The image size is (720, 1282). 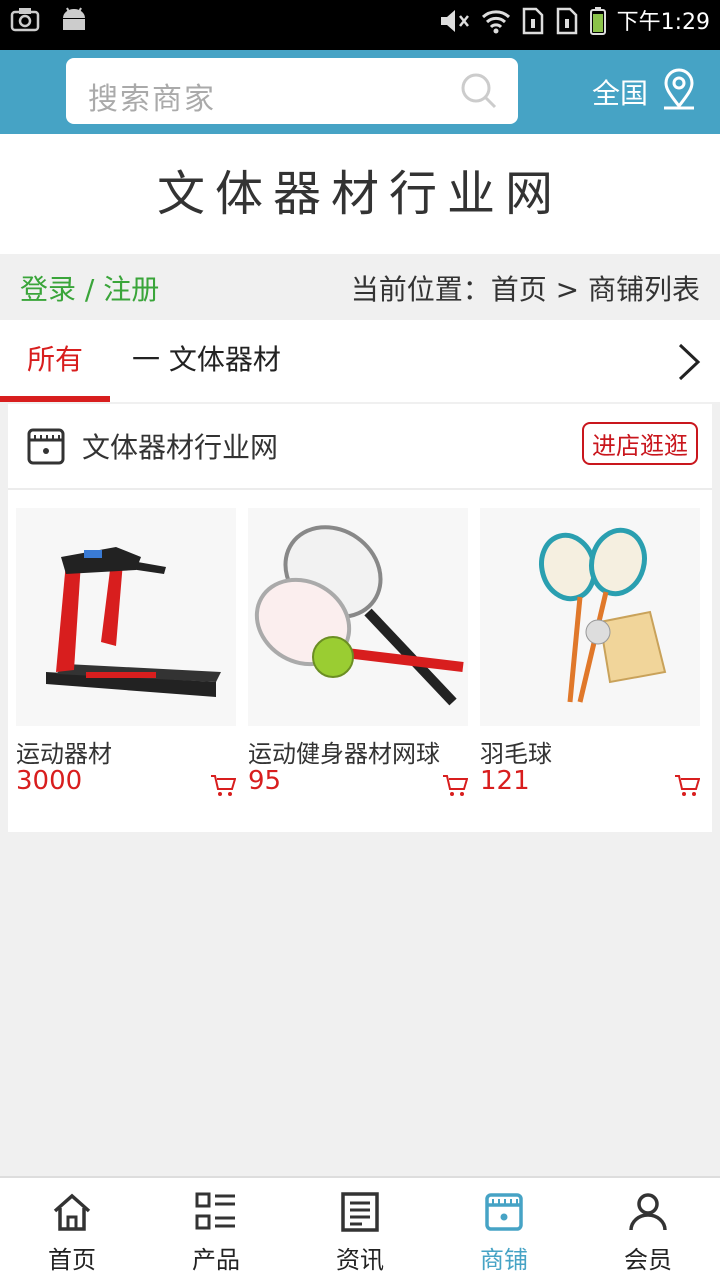 I want to click on nav-home: 首页, so click(x=72, y=1230).